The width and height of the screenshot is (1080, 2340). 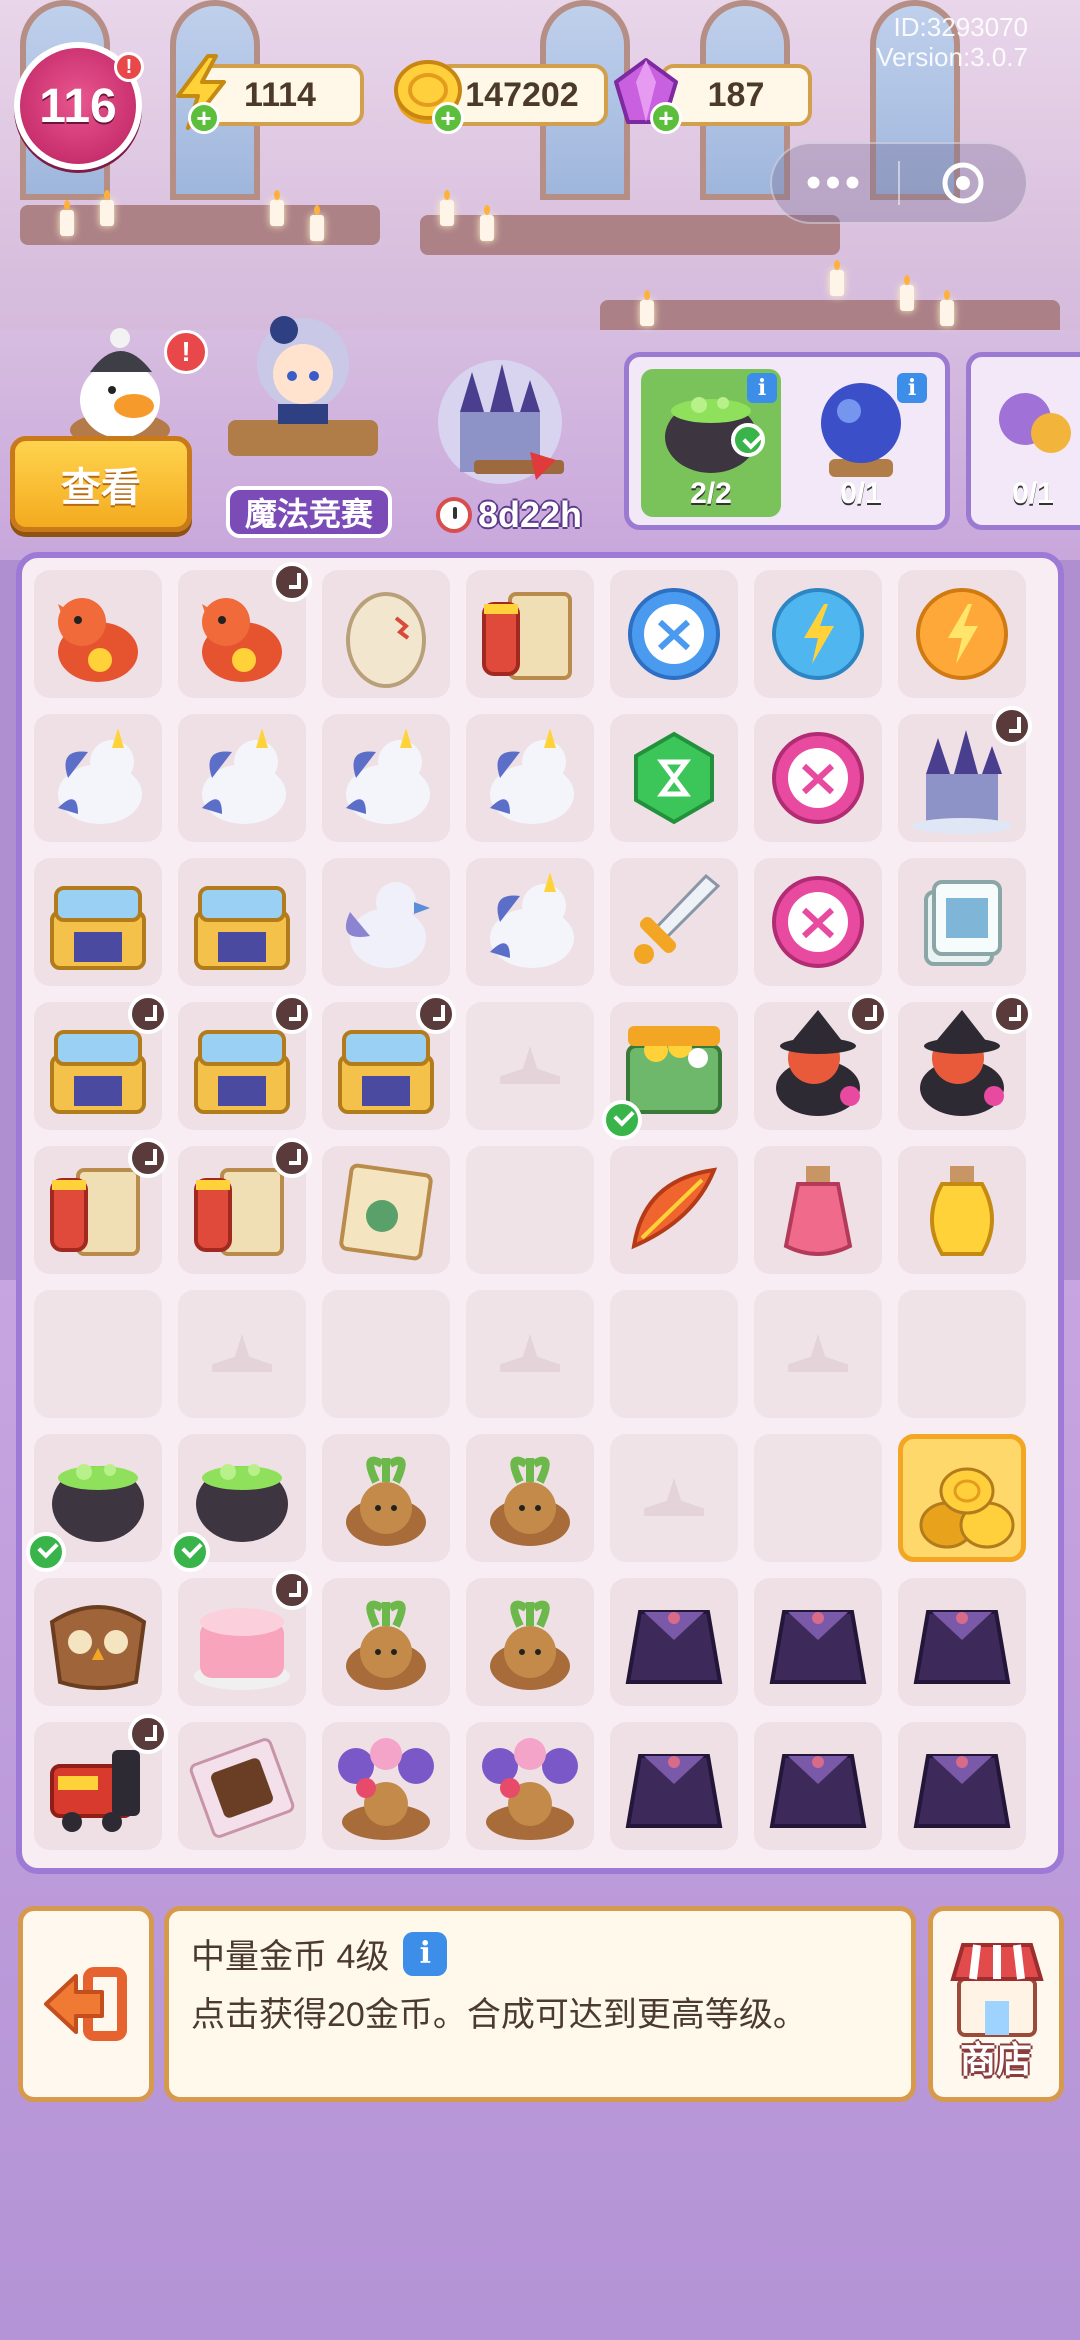 I want to click on board-cell-sword, so click(x=674, y=922).